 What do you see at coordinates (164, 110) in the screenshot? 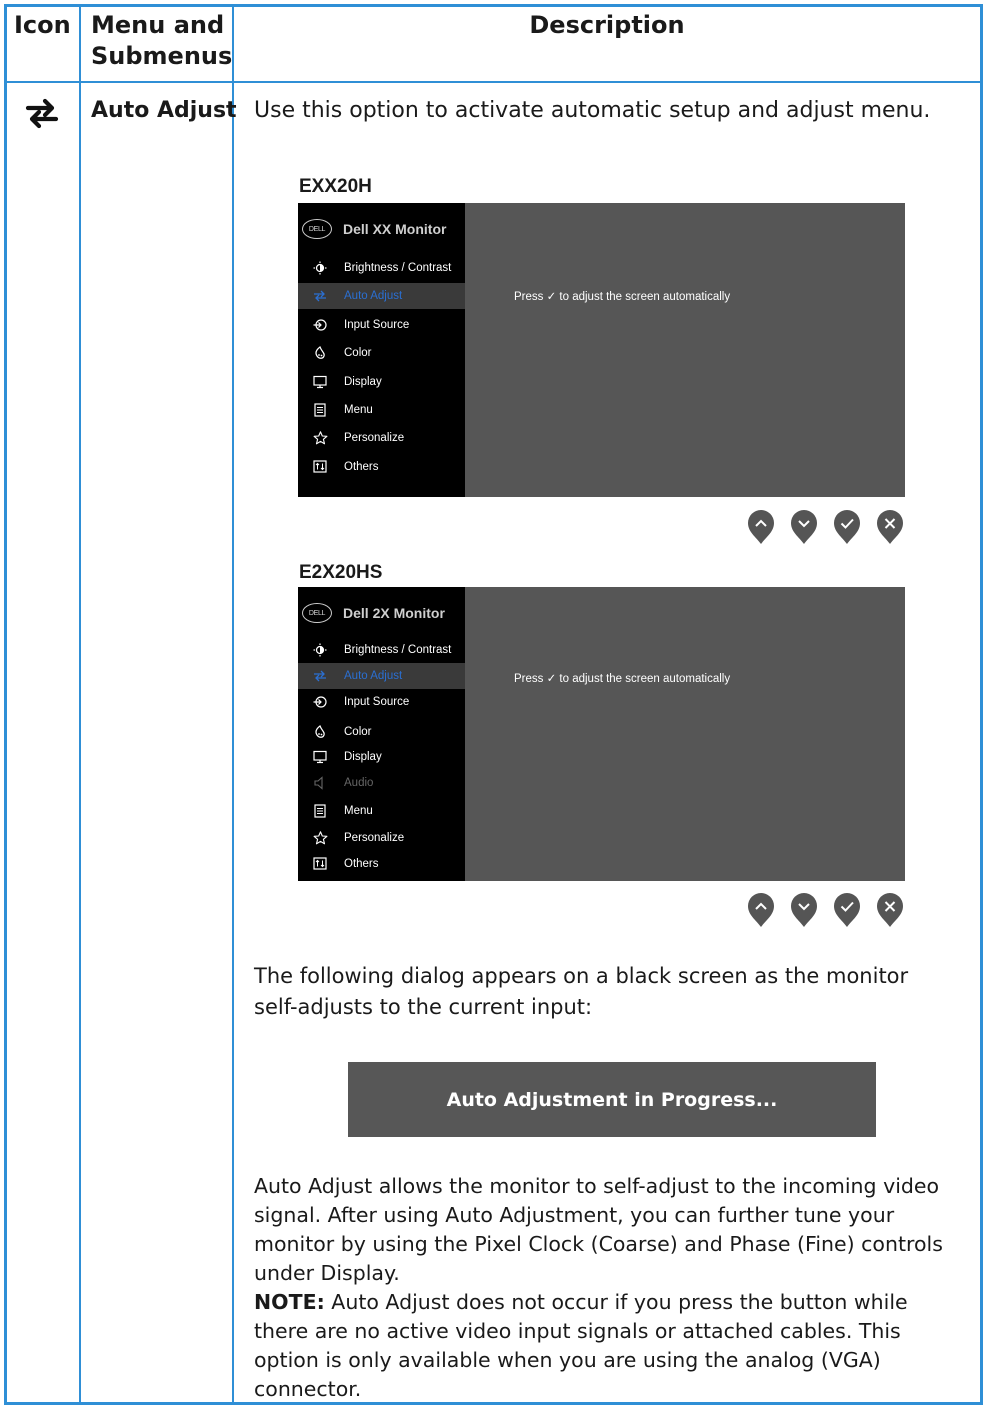
I see `menu-name-auto-adjust: Auto Adjust` at bounding box center [164, 110].